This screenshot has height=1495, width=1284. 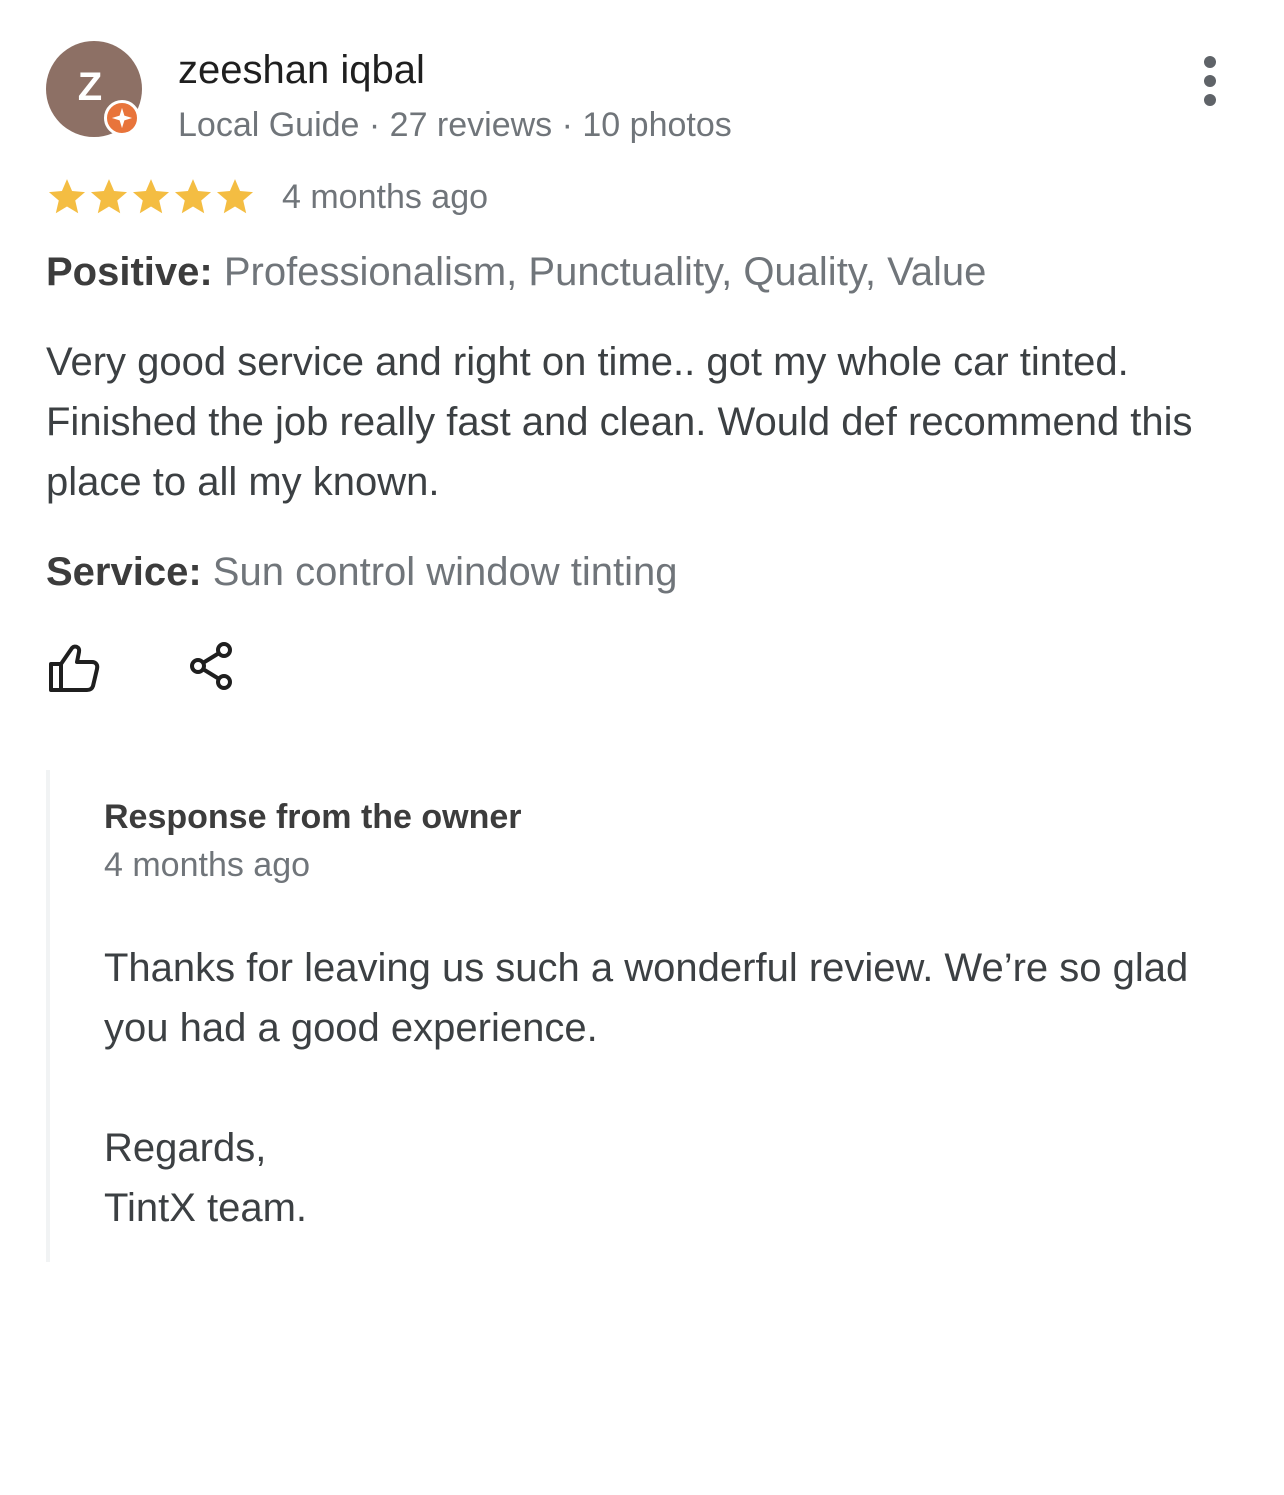 What do you see at coordinates (129, 272) in the screenshot?
I see `positive-label: Positive:` at bounding box center [129, 272].